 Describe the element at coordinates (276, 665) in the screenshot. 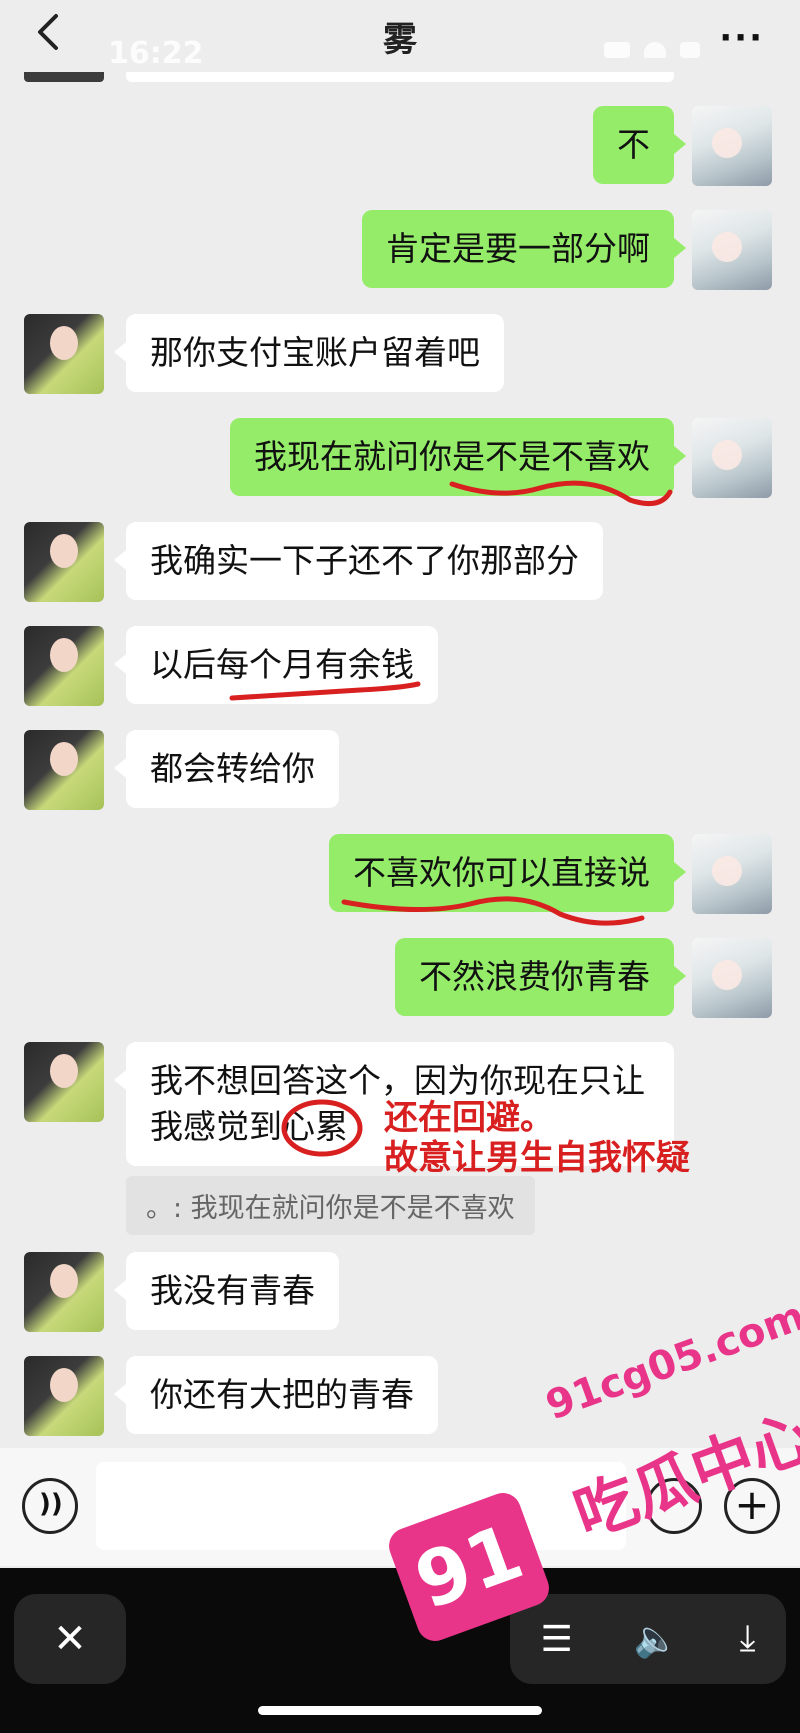

I see `message-bubble: 以后每个月有余钱` at that location.